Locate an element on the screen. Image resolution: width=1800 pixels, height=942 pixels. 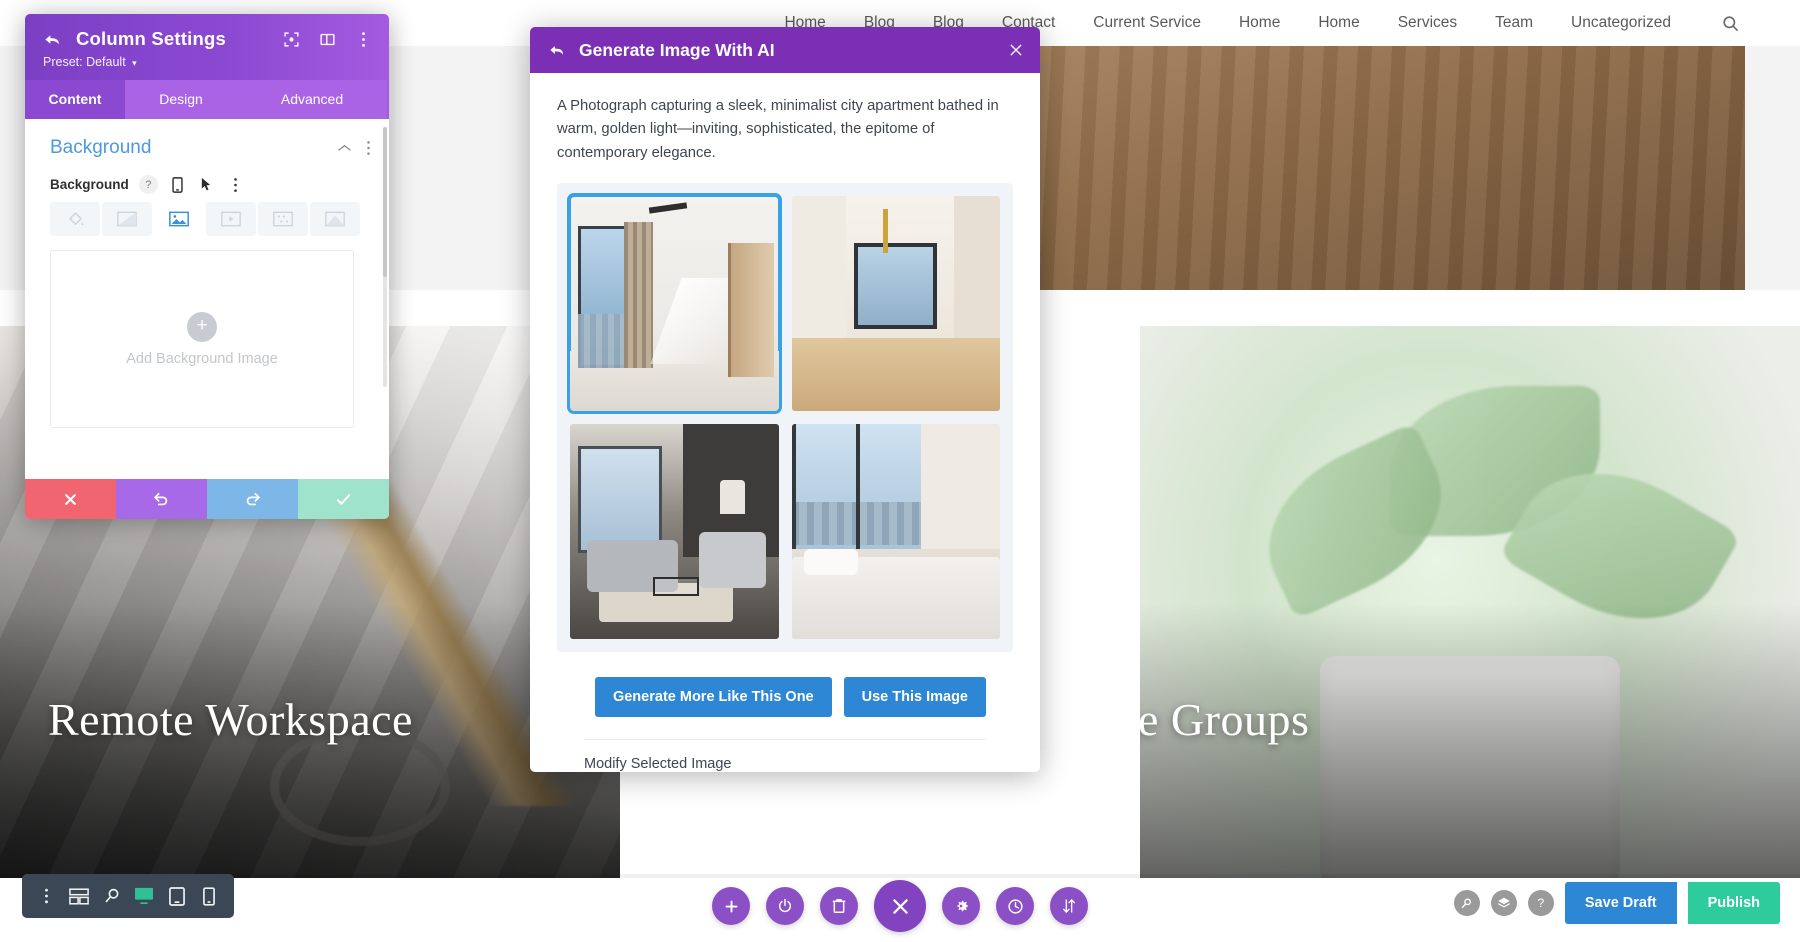
section-title: Background is located at coordinates (101, 147).